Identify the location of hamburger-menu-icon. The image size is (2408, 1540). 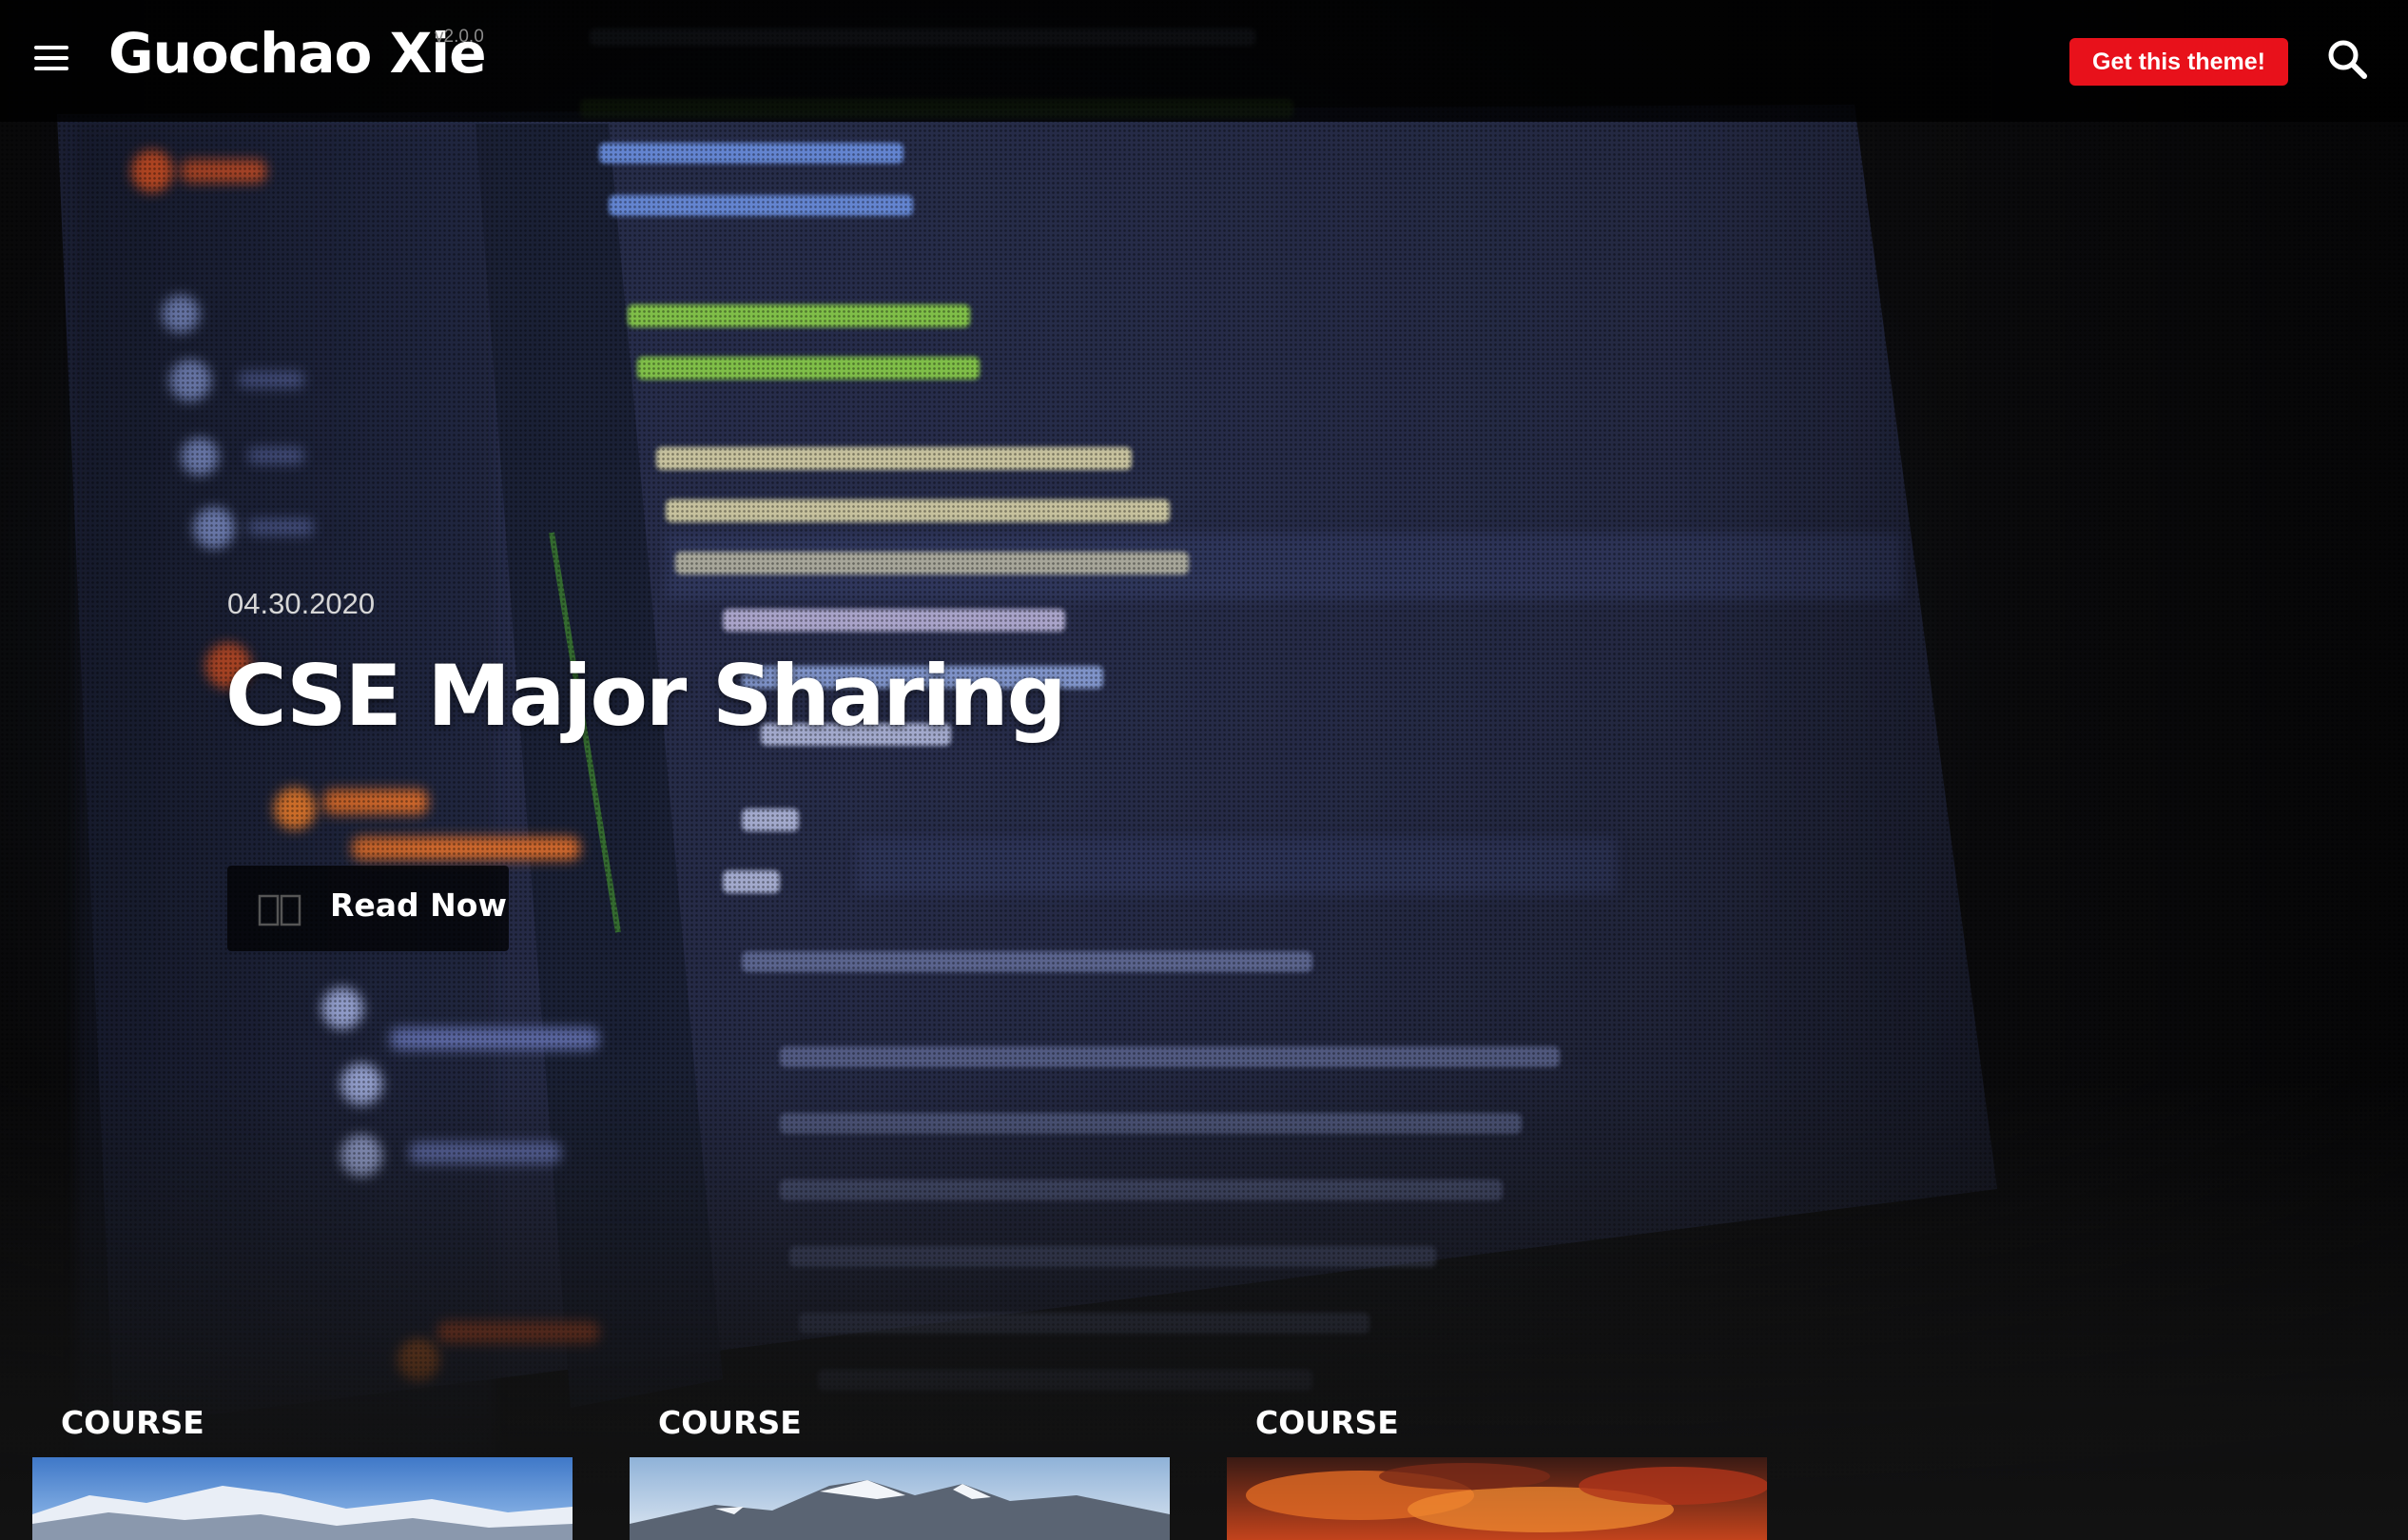
(51, 58).